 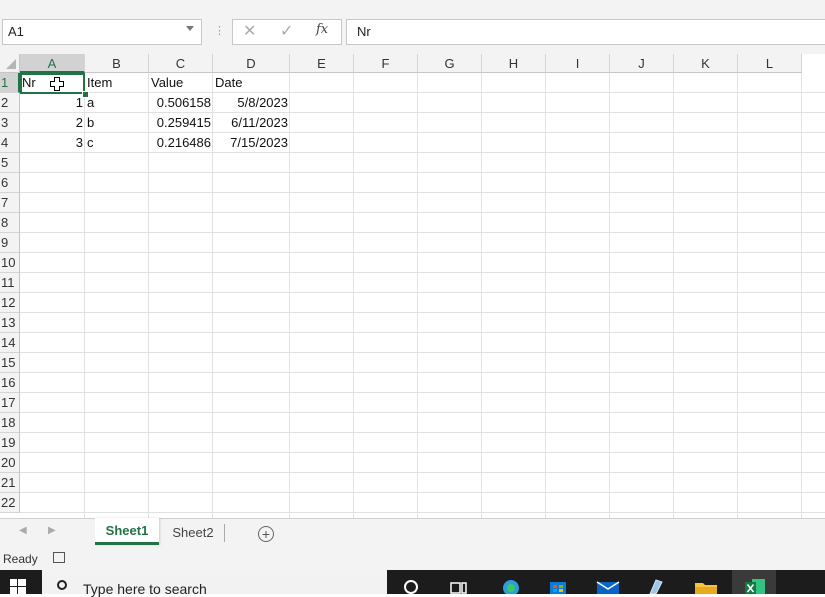 I want to click on file-explorer-icon, so click(x=706, y=586).